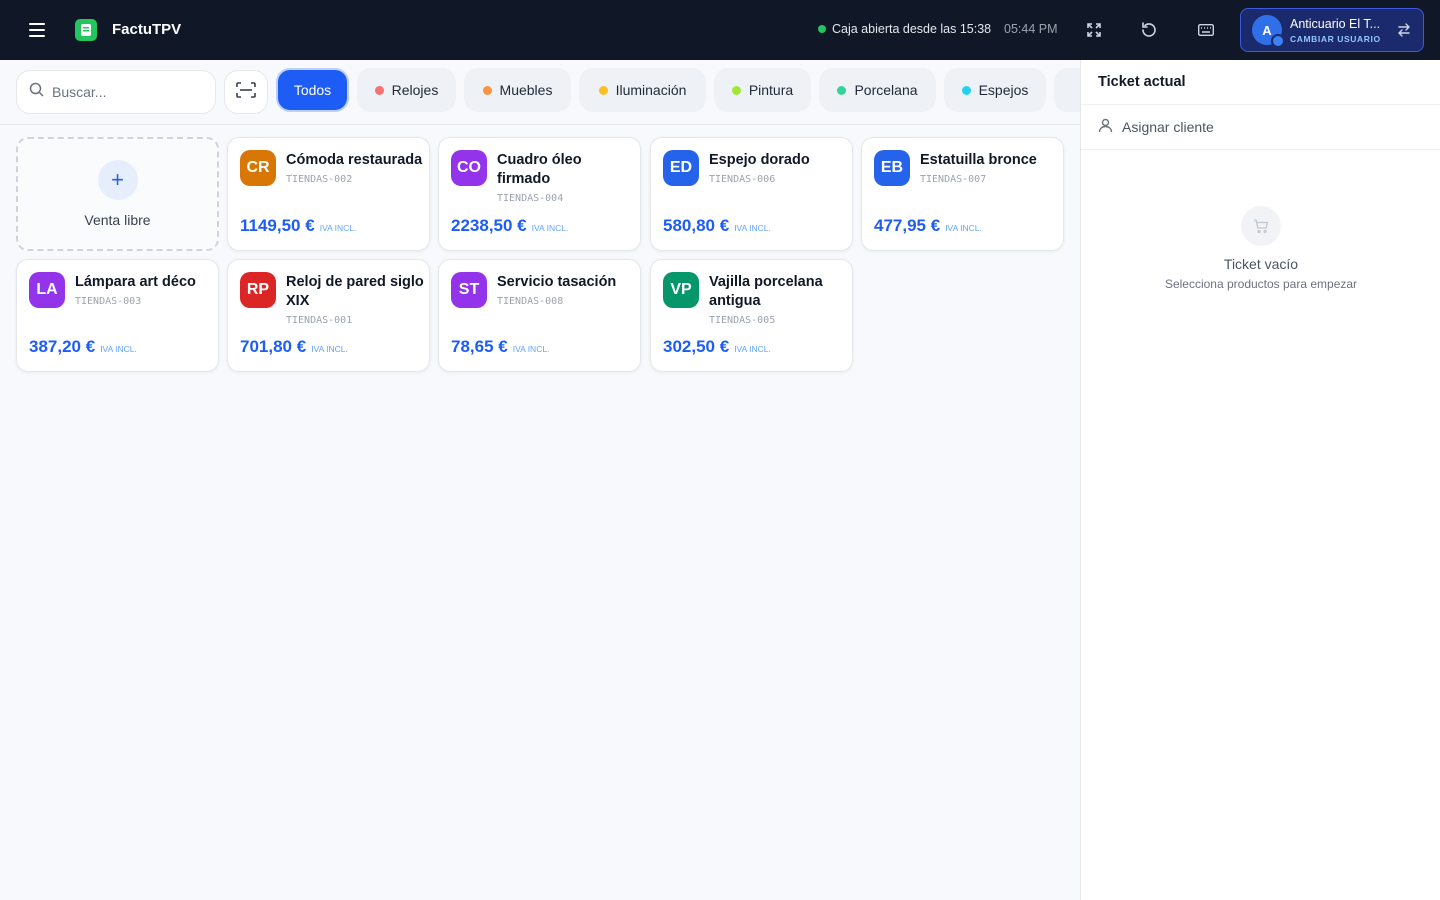 The height and width of the screenshot is (900, 1440). I want to click on ticket-title: Ticket actual, so click(1142, 82).